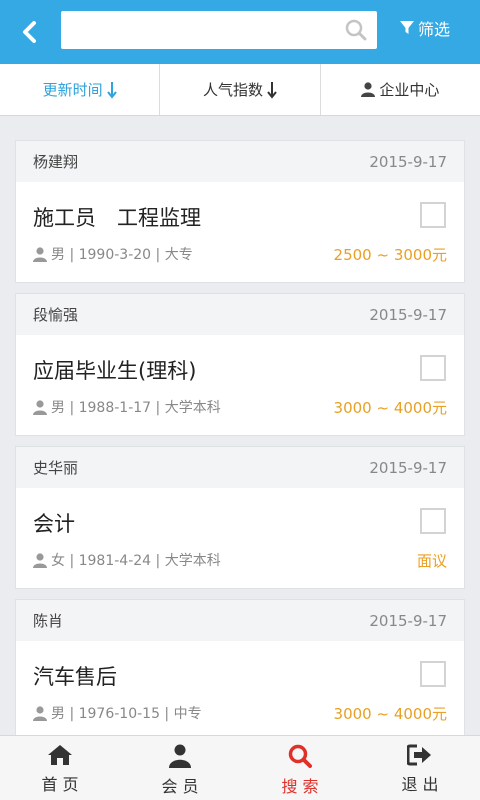 The height and width of the screenshot is (800, 480). Describe the element at coordinates (62, 784) in the screenshot. I see `nav-label: 首页` at that location.